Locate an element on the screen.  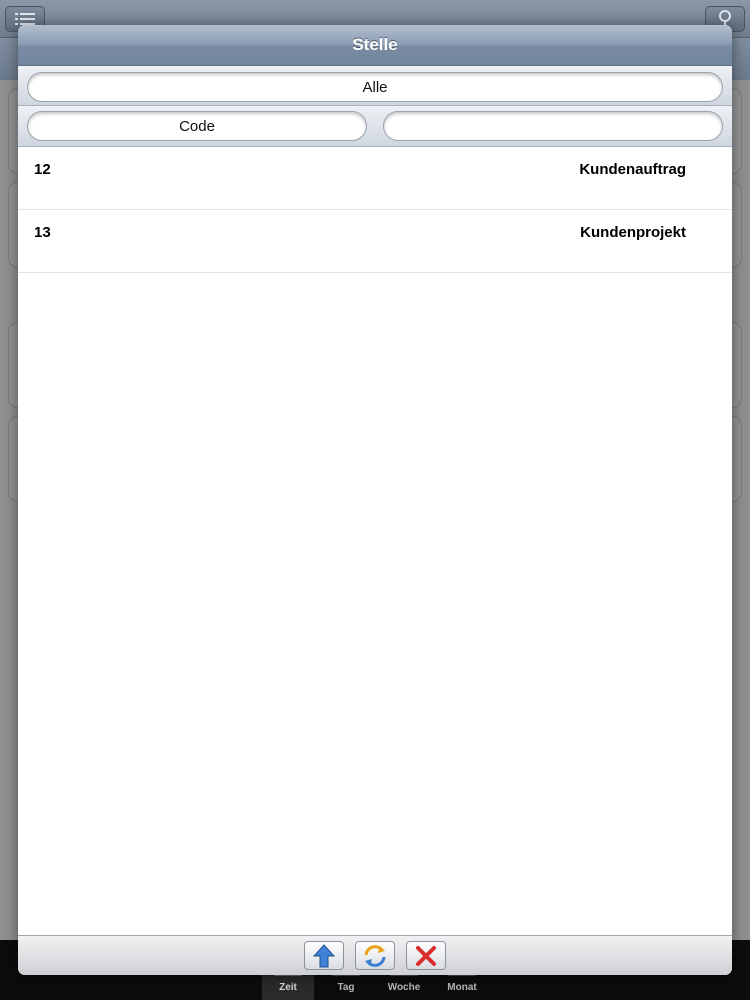
modal-toolbar is located at coordinates (375, 955).